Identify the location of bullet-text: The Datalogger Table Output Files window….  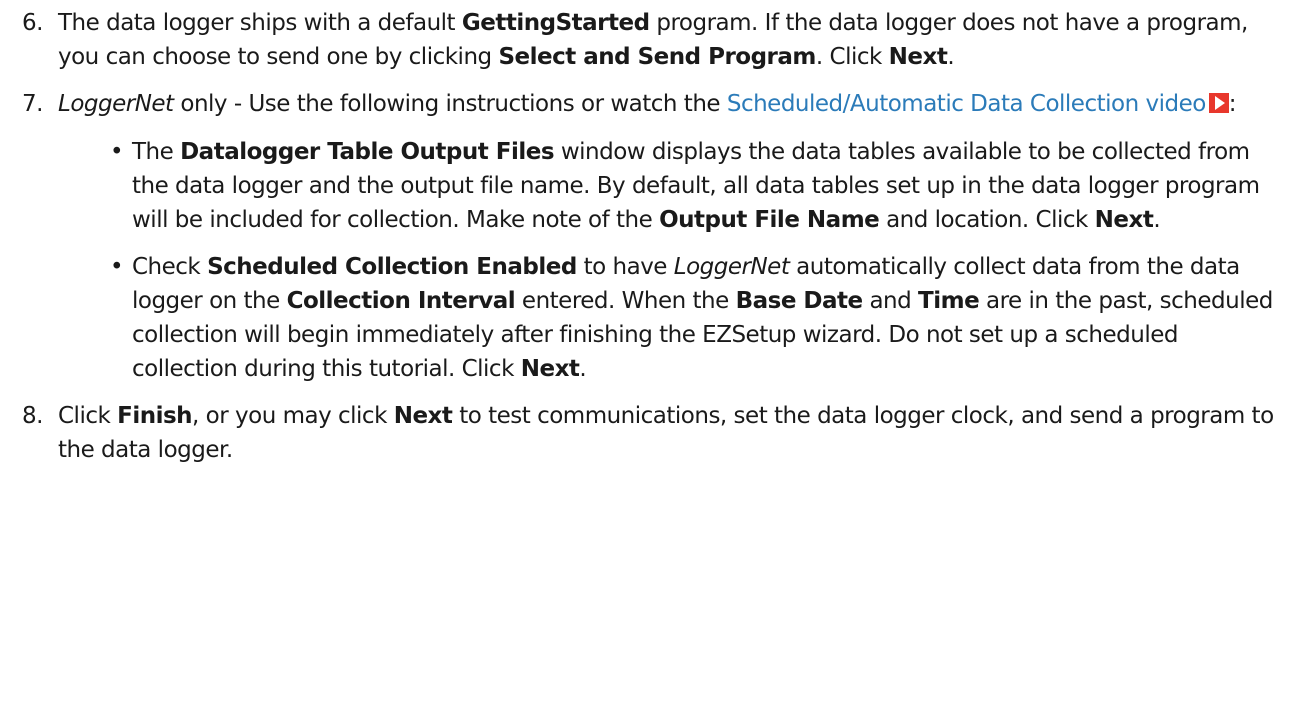
(696, 186).